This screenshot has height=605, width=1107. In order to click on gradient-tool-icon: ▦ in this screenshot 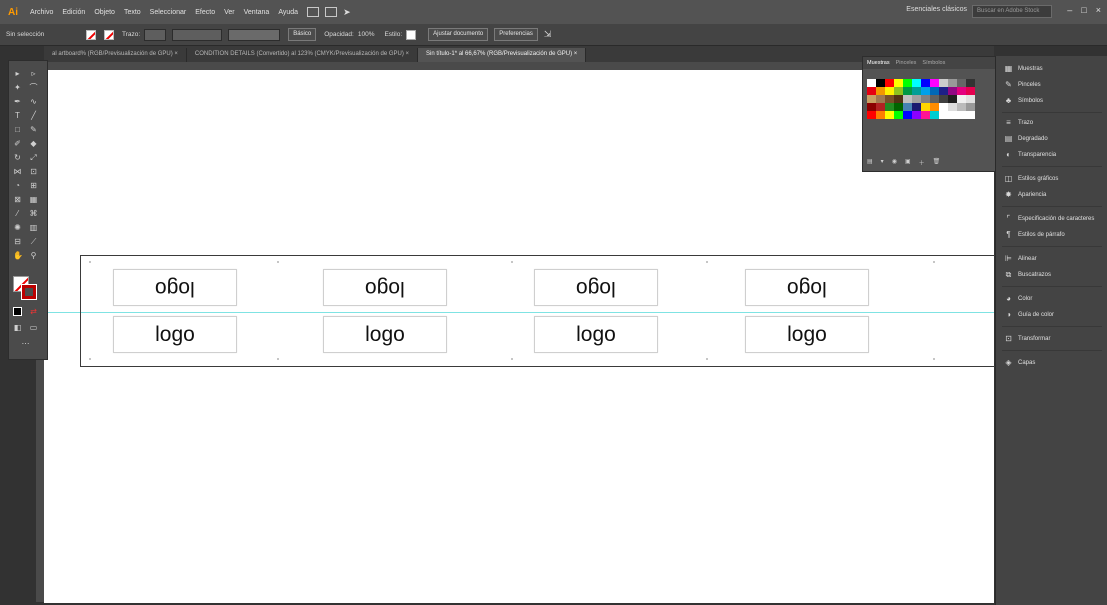, I will do `click(33, 199)`.